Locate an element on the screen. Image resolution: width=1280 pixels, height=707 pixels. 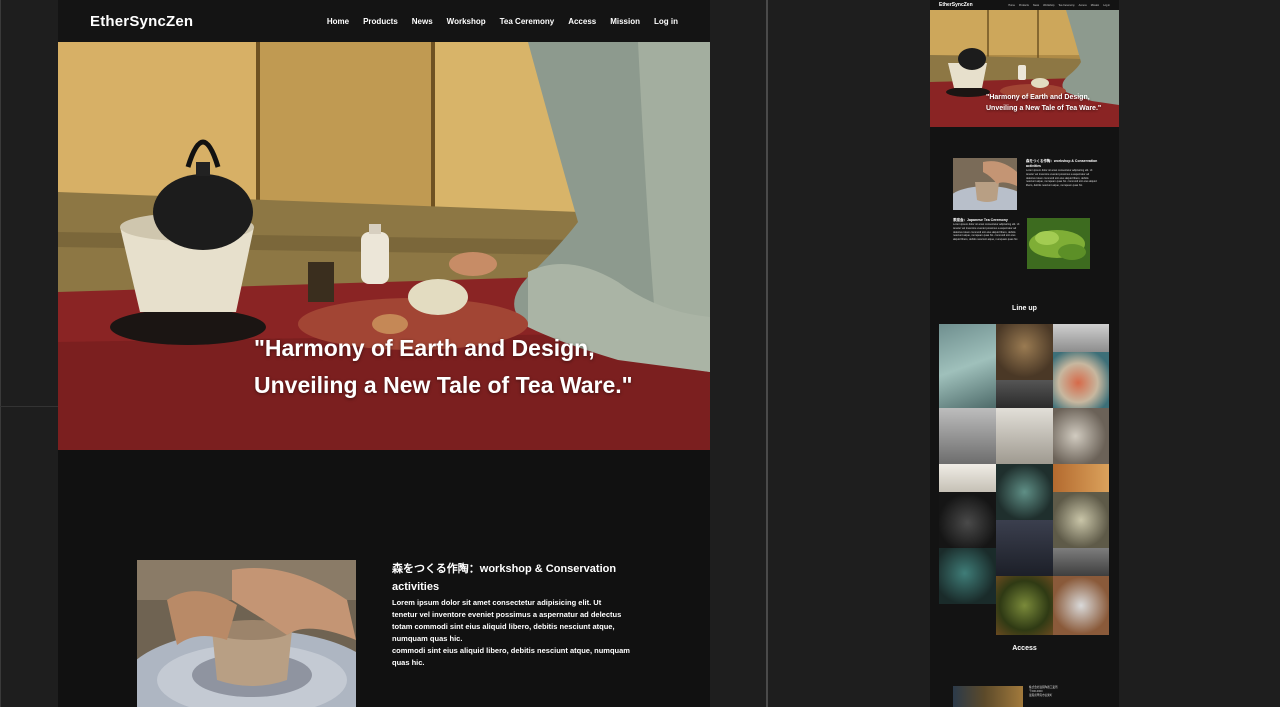
mobile-logo: EtherSyncZen is located at coordinates (956, 5).